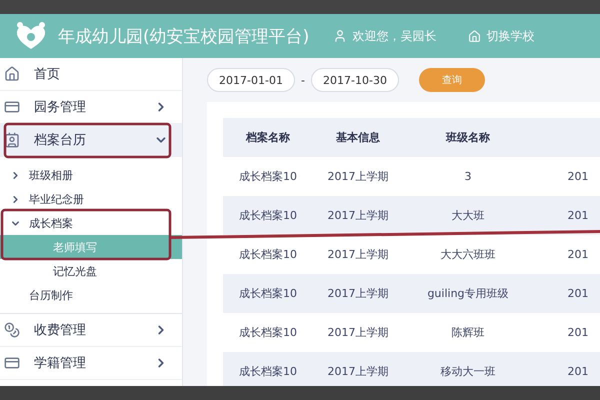  I want to click on table-cell: 移动大一班, so click(468, 371).